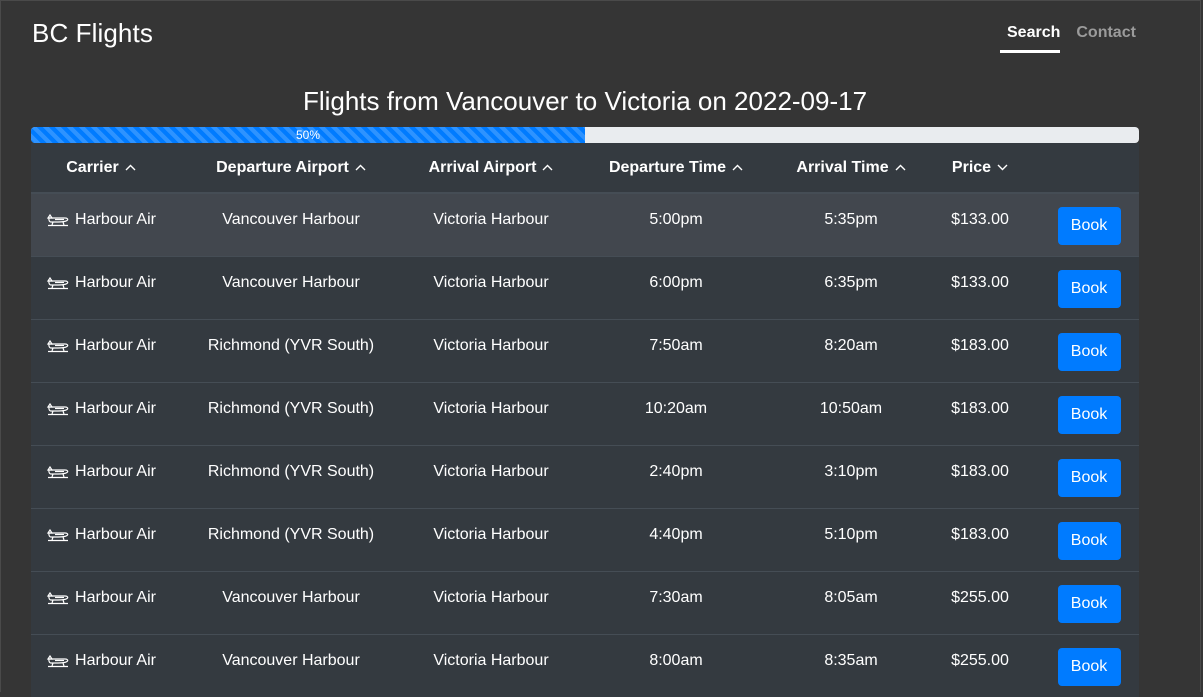 The height and width of the screenshot is (697, 1203). What do you see at coordinates (980, 168) in the screenshot?
I see `column-header-price: Price` at bounding box center [980, 168].